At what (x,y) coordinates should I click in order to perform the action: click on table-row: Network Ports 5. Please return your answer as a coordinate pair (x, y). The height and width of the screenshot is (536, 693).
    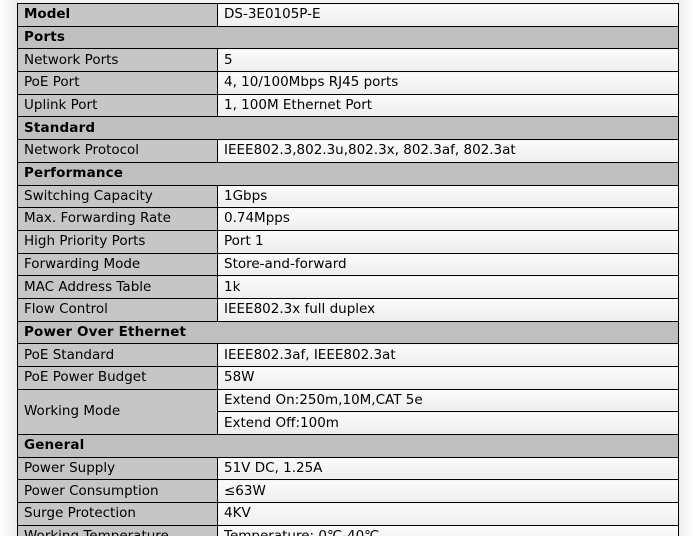
    Looking at the image, I should click on (348, 60).